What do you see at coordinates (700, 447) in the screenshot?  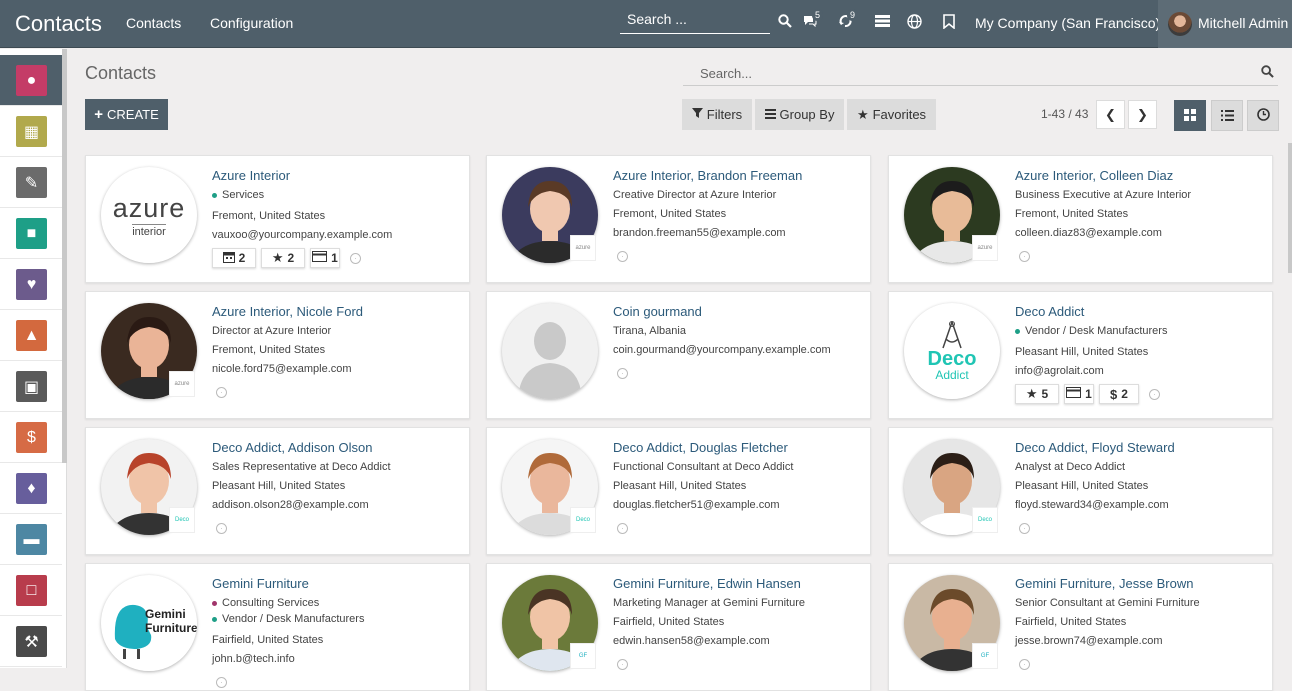 I see `contact-name: Deco Addict, Douglas Fletcher` at bounding box center [700, 447].